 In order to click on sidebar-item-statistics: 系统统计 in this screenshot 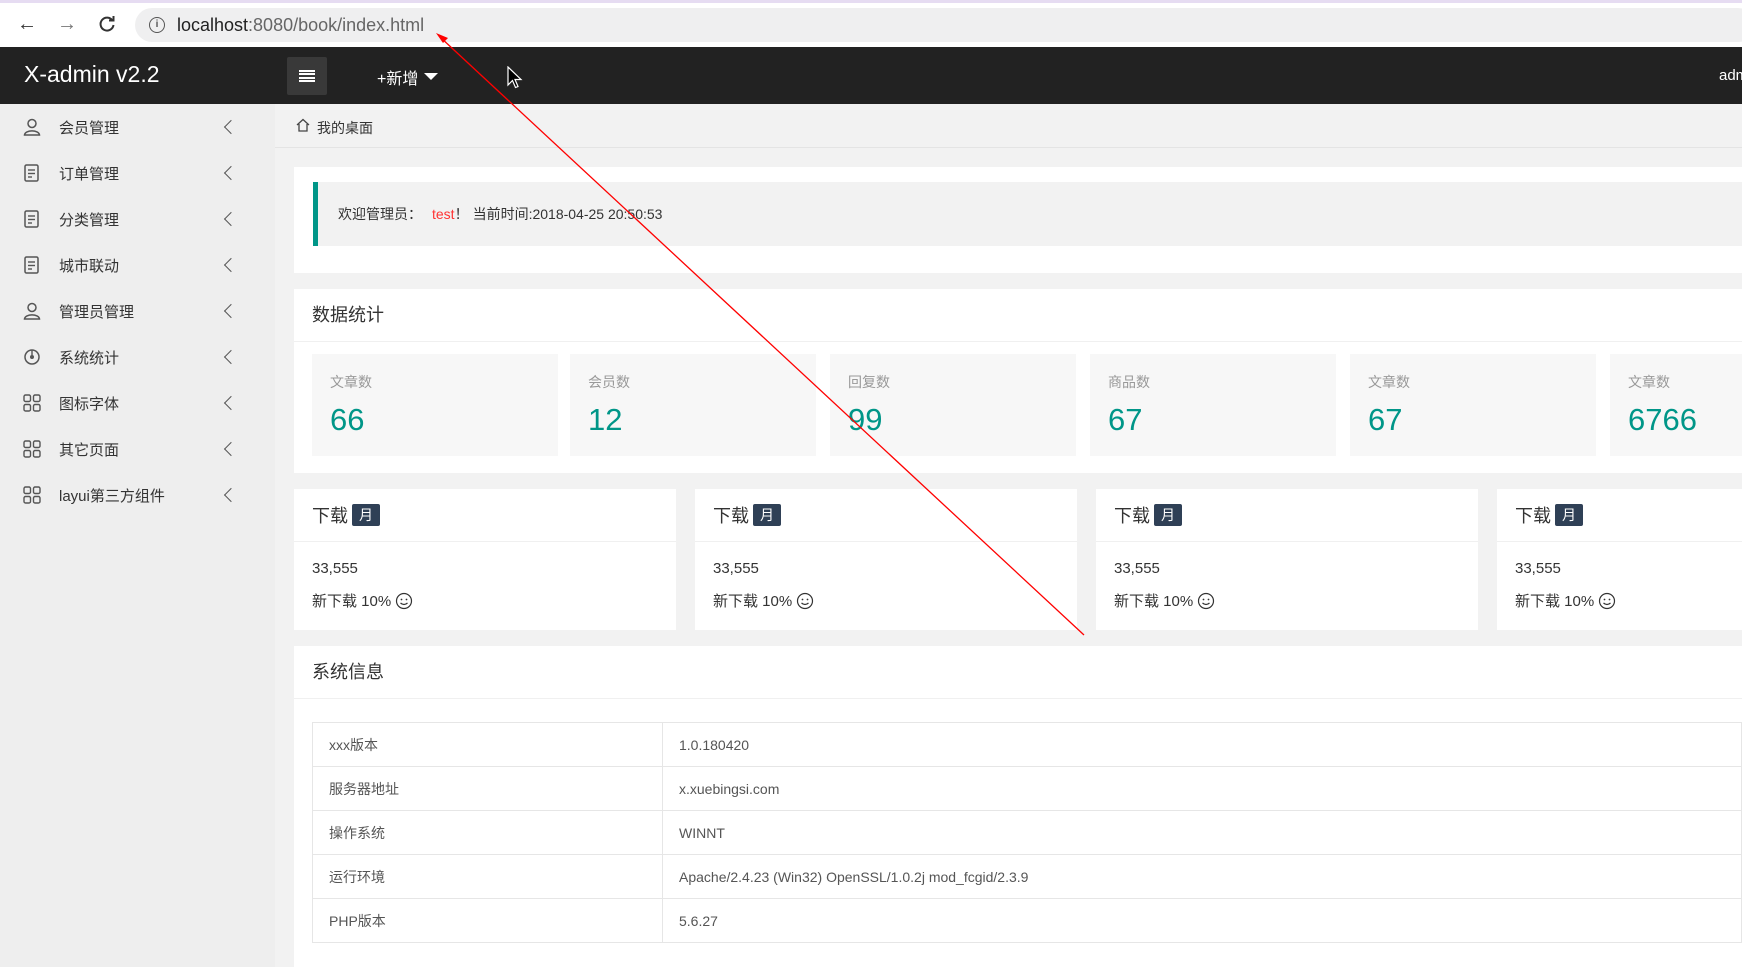, I will do `click(137, 357)`.